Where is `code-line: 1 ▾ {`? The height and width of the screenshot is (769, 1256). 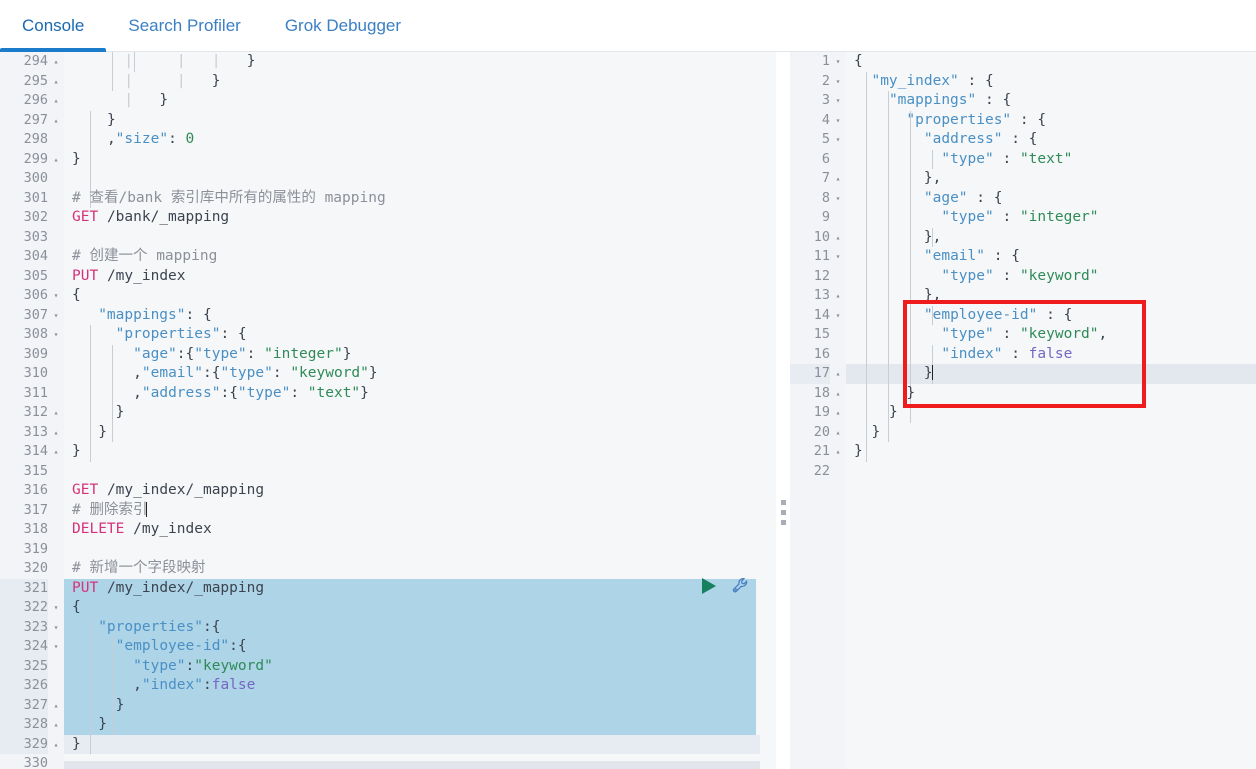
code-line: 1 ▾ { is located at coordinates (1023, 62).